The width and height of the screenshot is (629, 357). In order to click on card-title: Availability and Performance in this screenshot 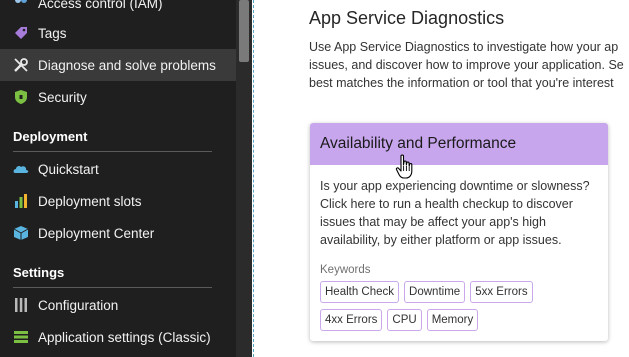, I will do `click(459, 144)`.